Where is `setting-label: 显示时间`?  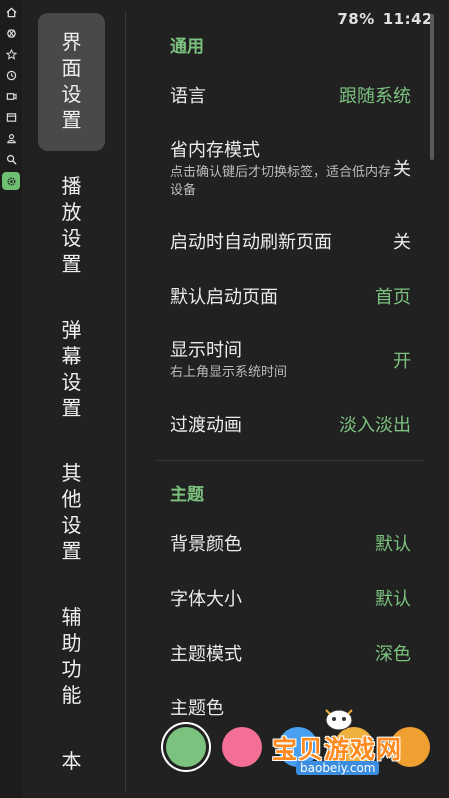
setting-label: 显示时间 is located at coordinates (206, 350).